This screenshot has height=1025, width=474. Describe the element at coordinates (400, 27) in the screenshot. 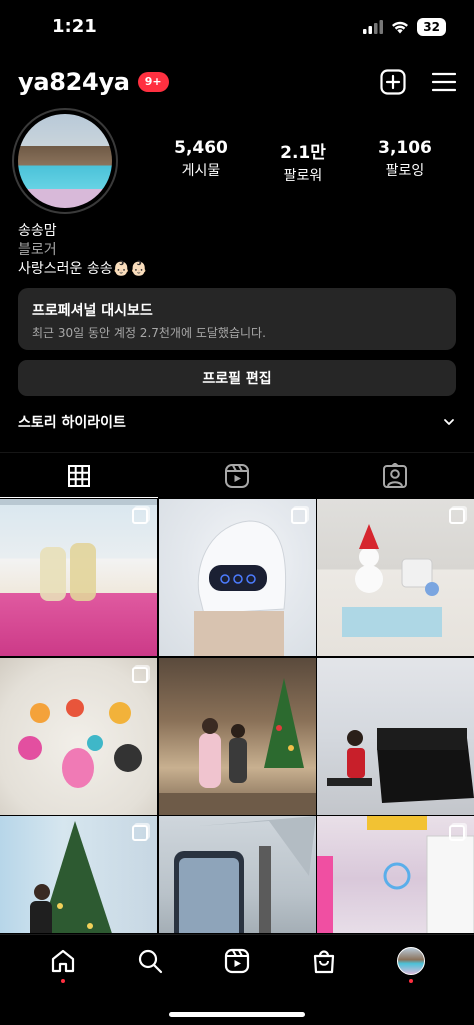

I see `wifi-icon` at that location.